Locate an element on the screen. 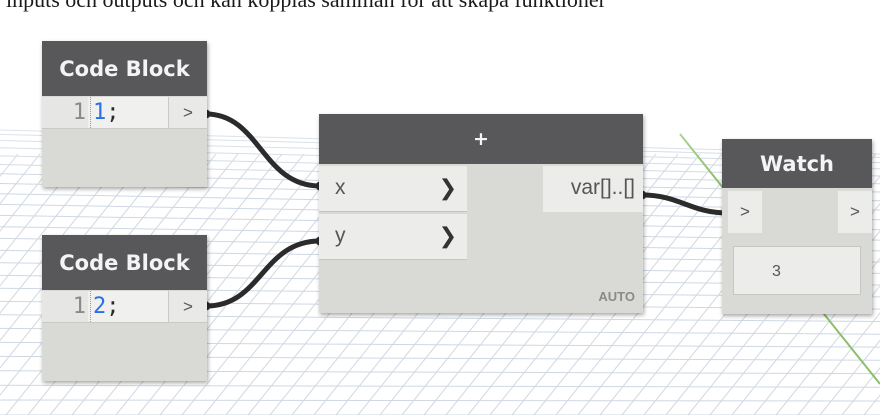 Image resolution: width=880 pixels, height=415 pixels. port-label: y is located at coordinates (340, 235).